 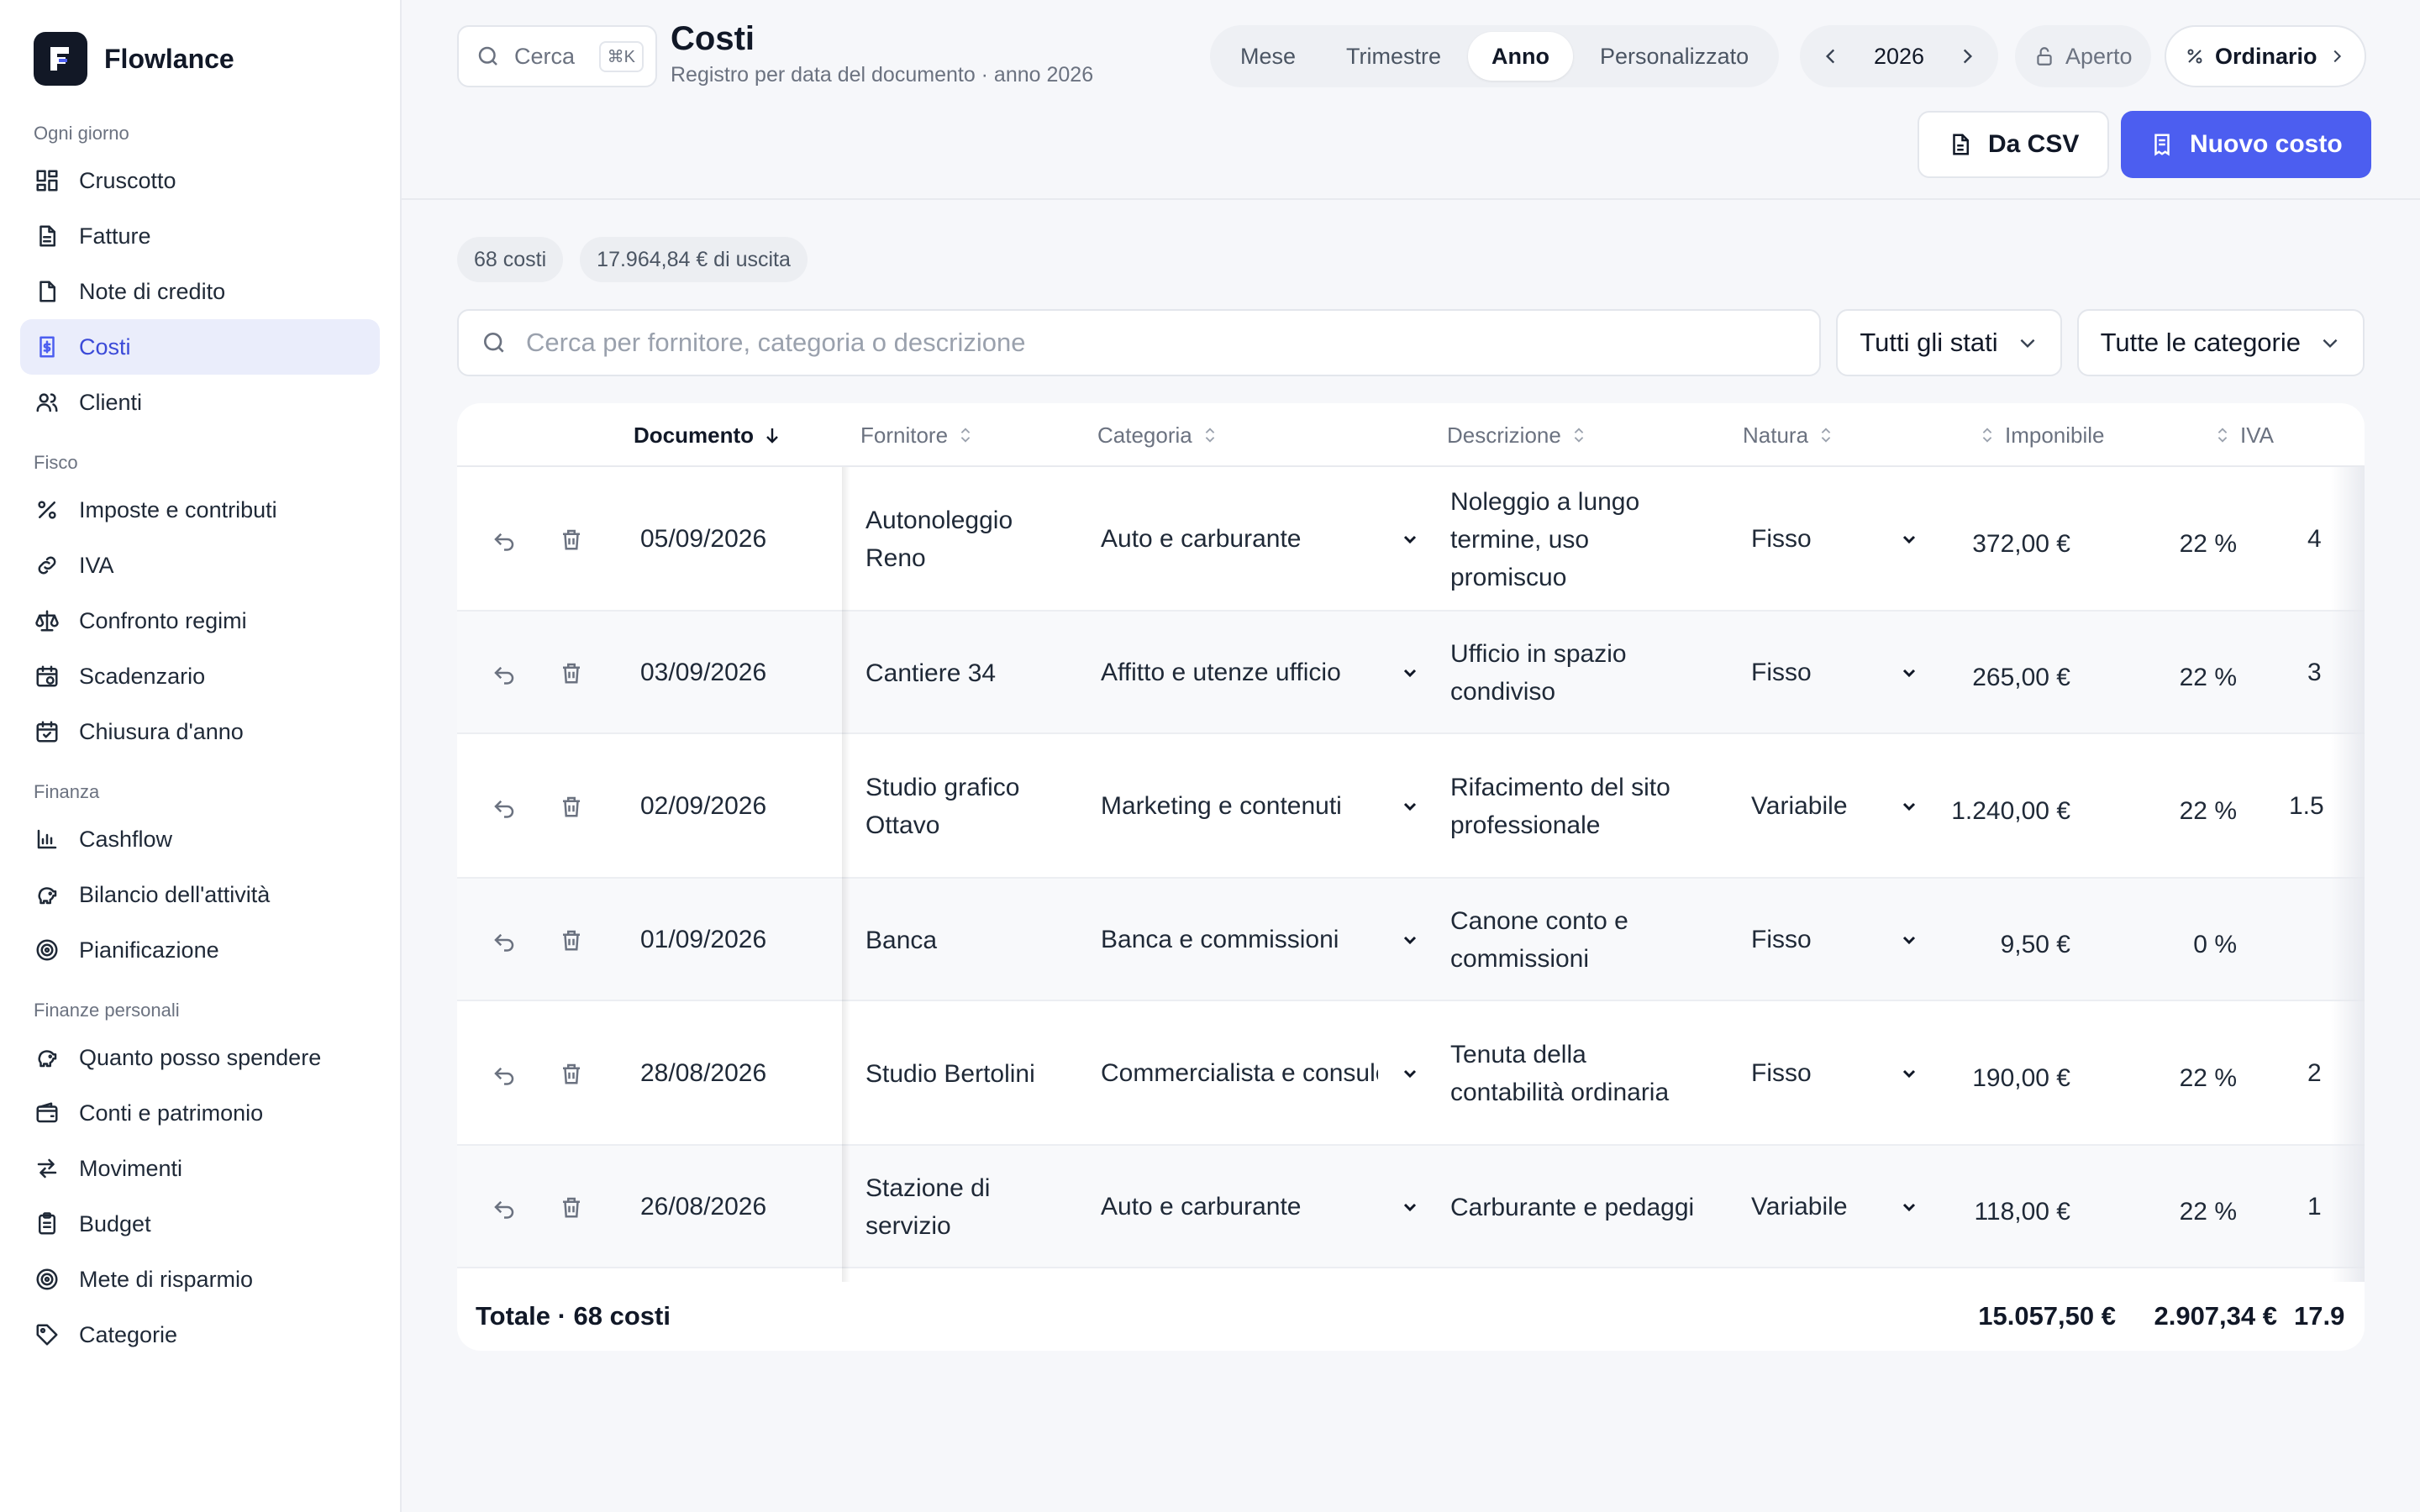 What do you see at coordinates (1517, 435) in the screenshot?
I see `column-header-descrizione: Descrizione` at bounding box center [1517, 435].